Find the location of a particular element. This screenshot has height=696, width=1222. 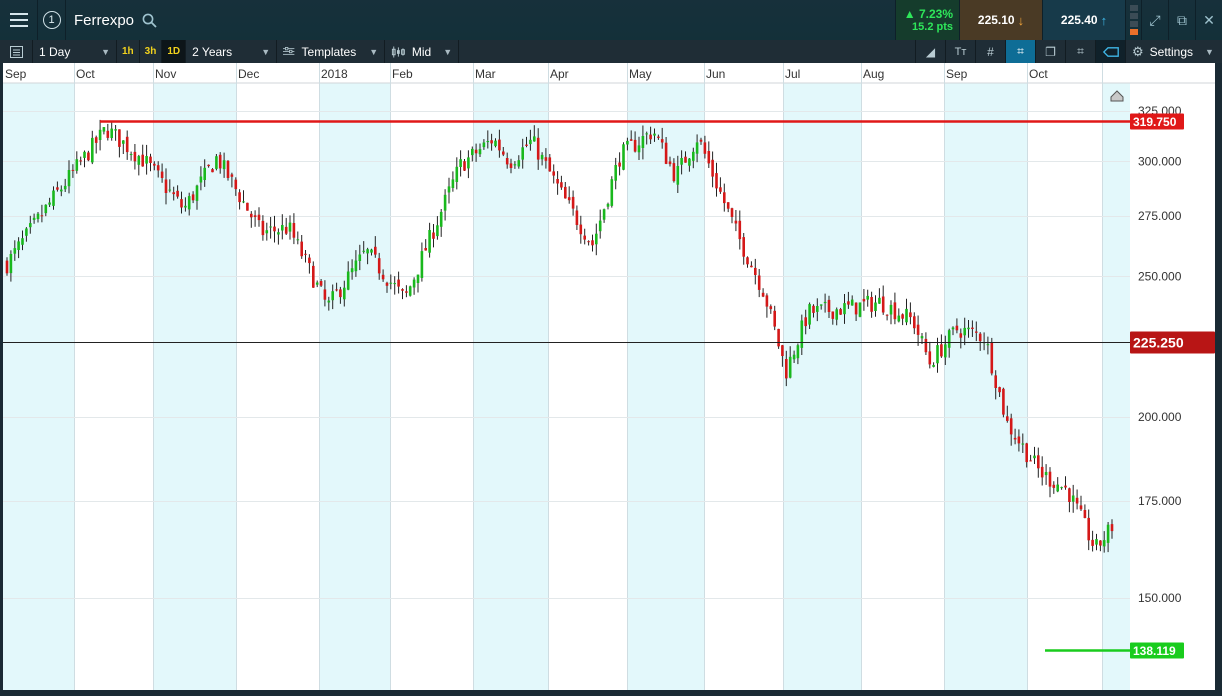

templates-select: Templates ▼ is located at coordinates (331, 51).